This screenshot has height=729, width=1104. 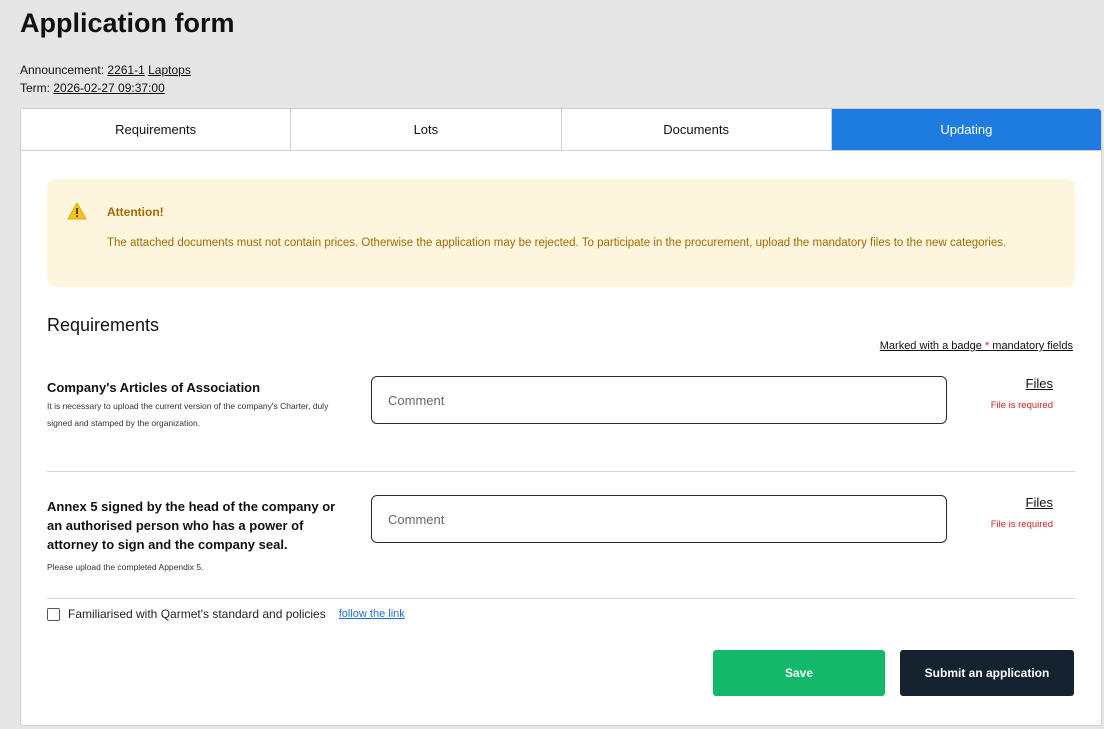 I want to click on tab-lots: Lots, so click(x=426, y=129).